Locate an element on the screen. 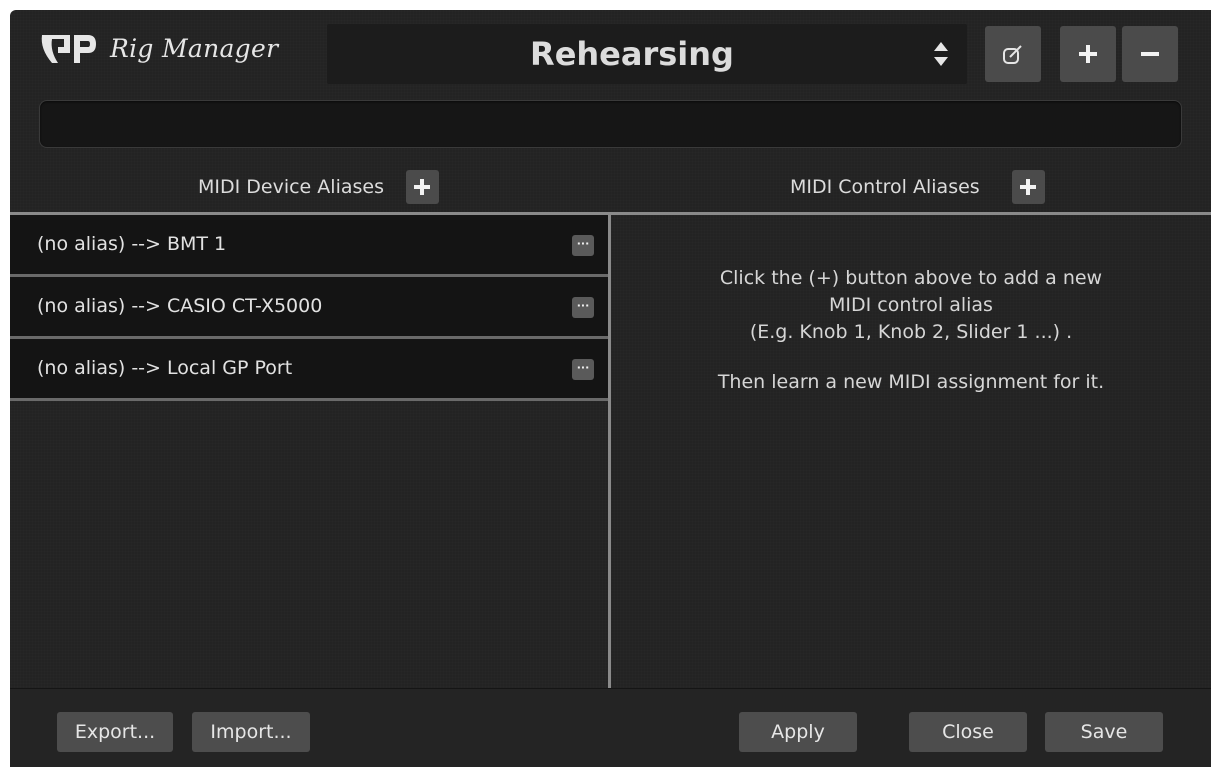 The height and width of the screenshot is (767, 1211). add-device-alias-button is located at coordinates (422, 187).